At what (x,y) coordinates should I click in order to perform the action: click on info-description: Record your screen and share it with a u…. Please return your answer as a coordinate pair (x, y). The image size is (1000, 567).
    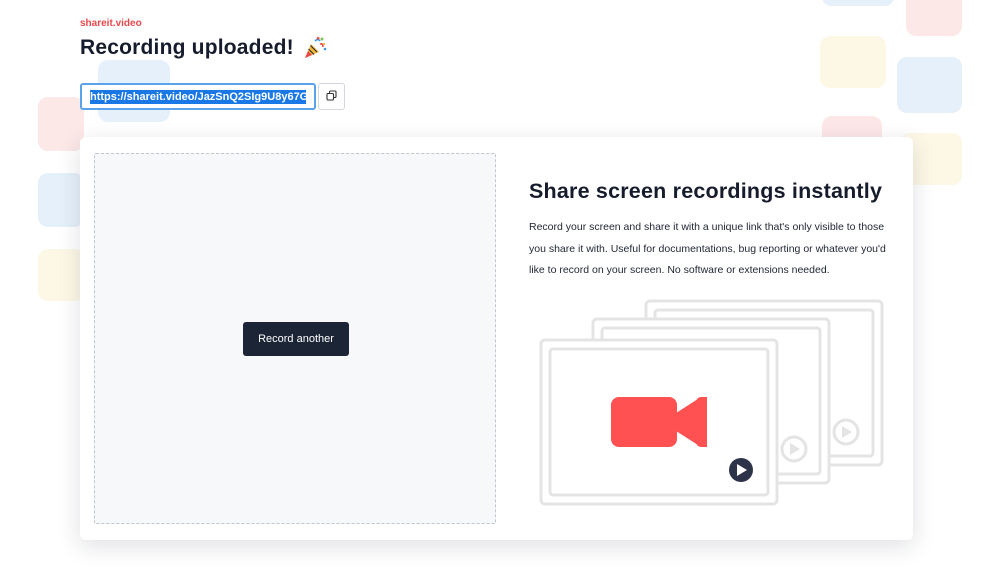
    Looking at the image, I should click on (707, 248).